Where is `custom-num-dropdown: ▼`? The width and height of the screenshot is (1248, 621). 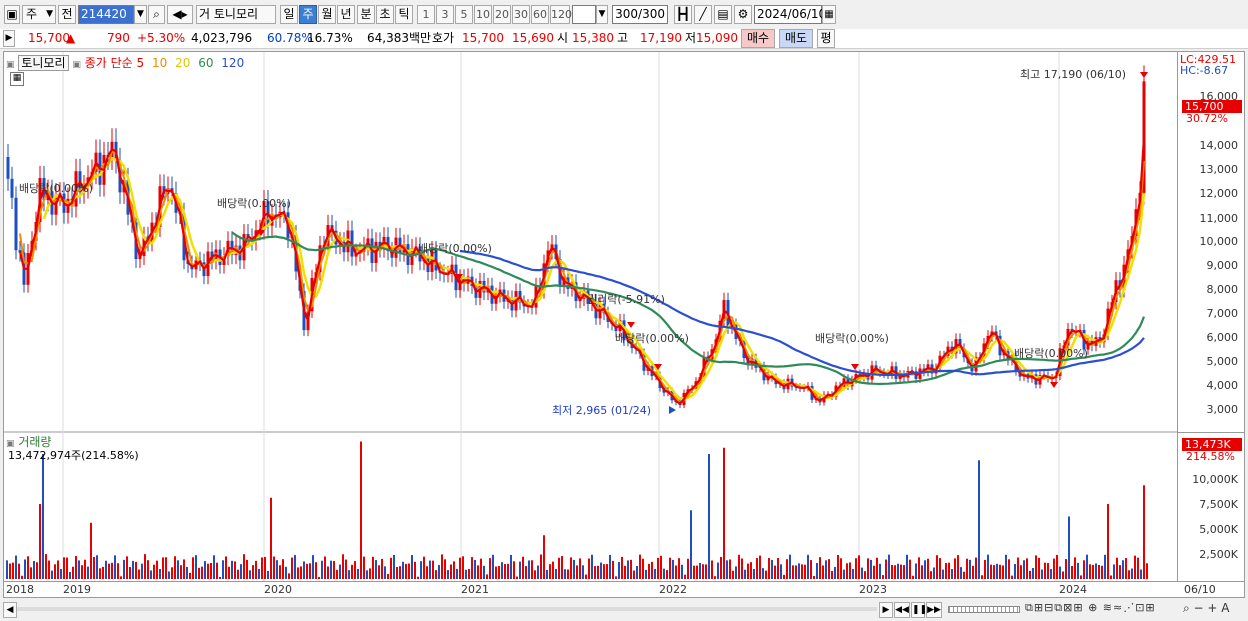 custom-num-dropdown: ▼ is located at coordinates (602, 14).